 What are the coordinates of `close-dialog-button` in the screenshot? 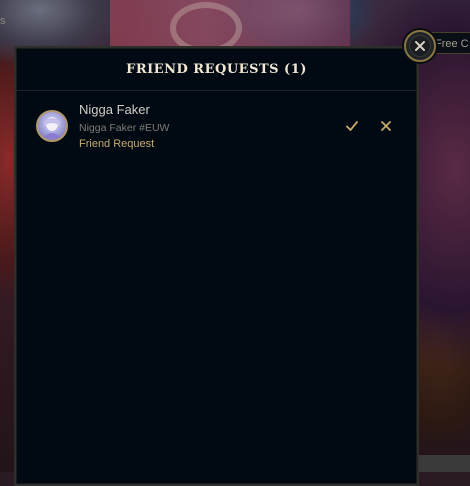 It's located at (420, 46).